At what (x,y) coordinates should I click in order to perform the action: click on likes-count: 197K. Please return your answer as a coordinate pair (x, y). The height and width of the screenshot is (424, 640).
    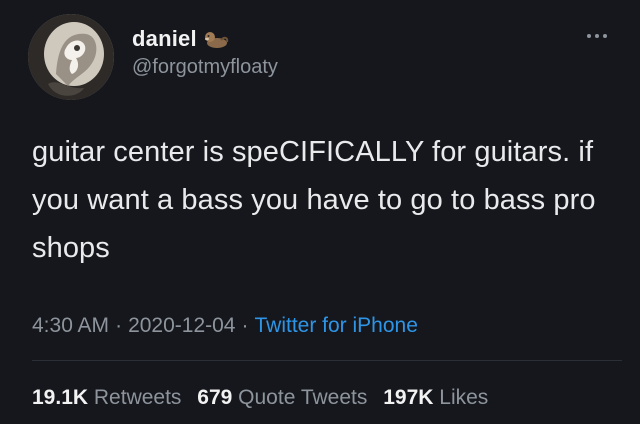
    Looking at the image, I should click on (408, 397).